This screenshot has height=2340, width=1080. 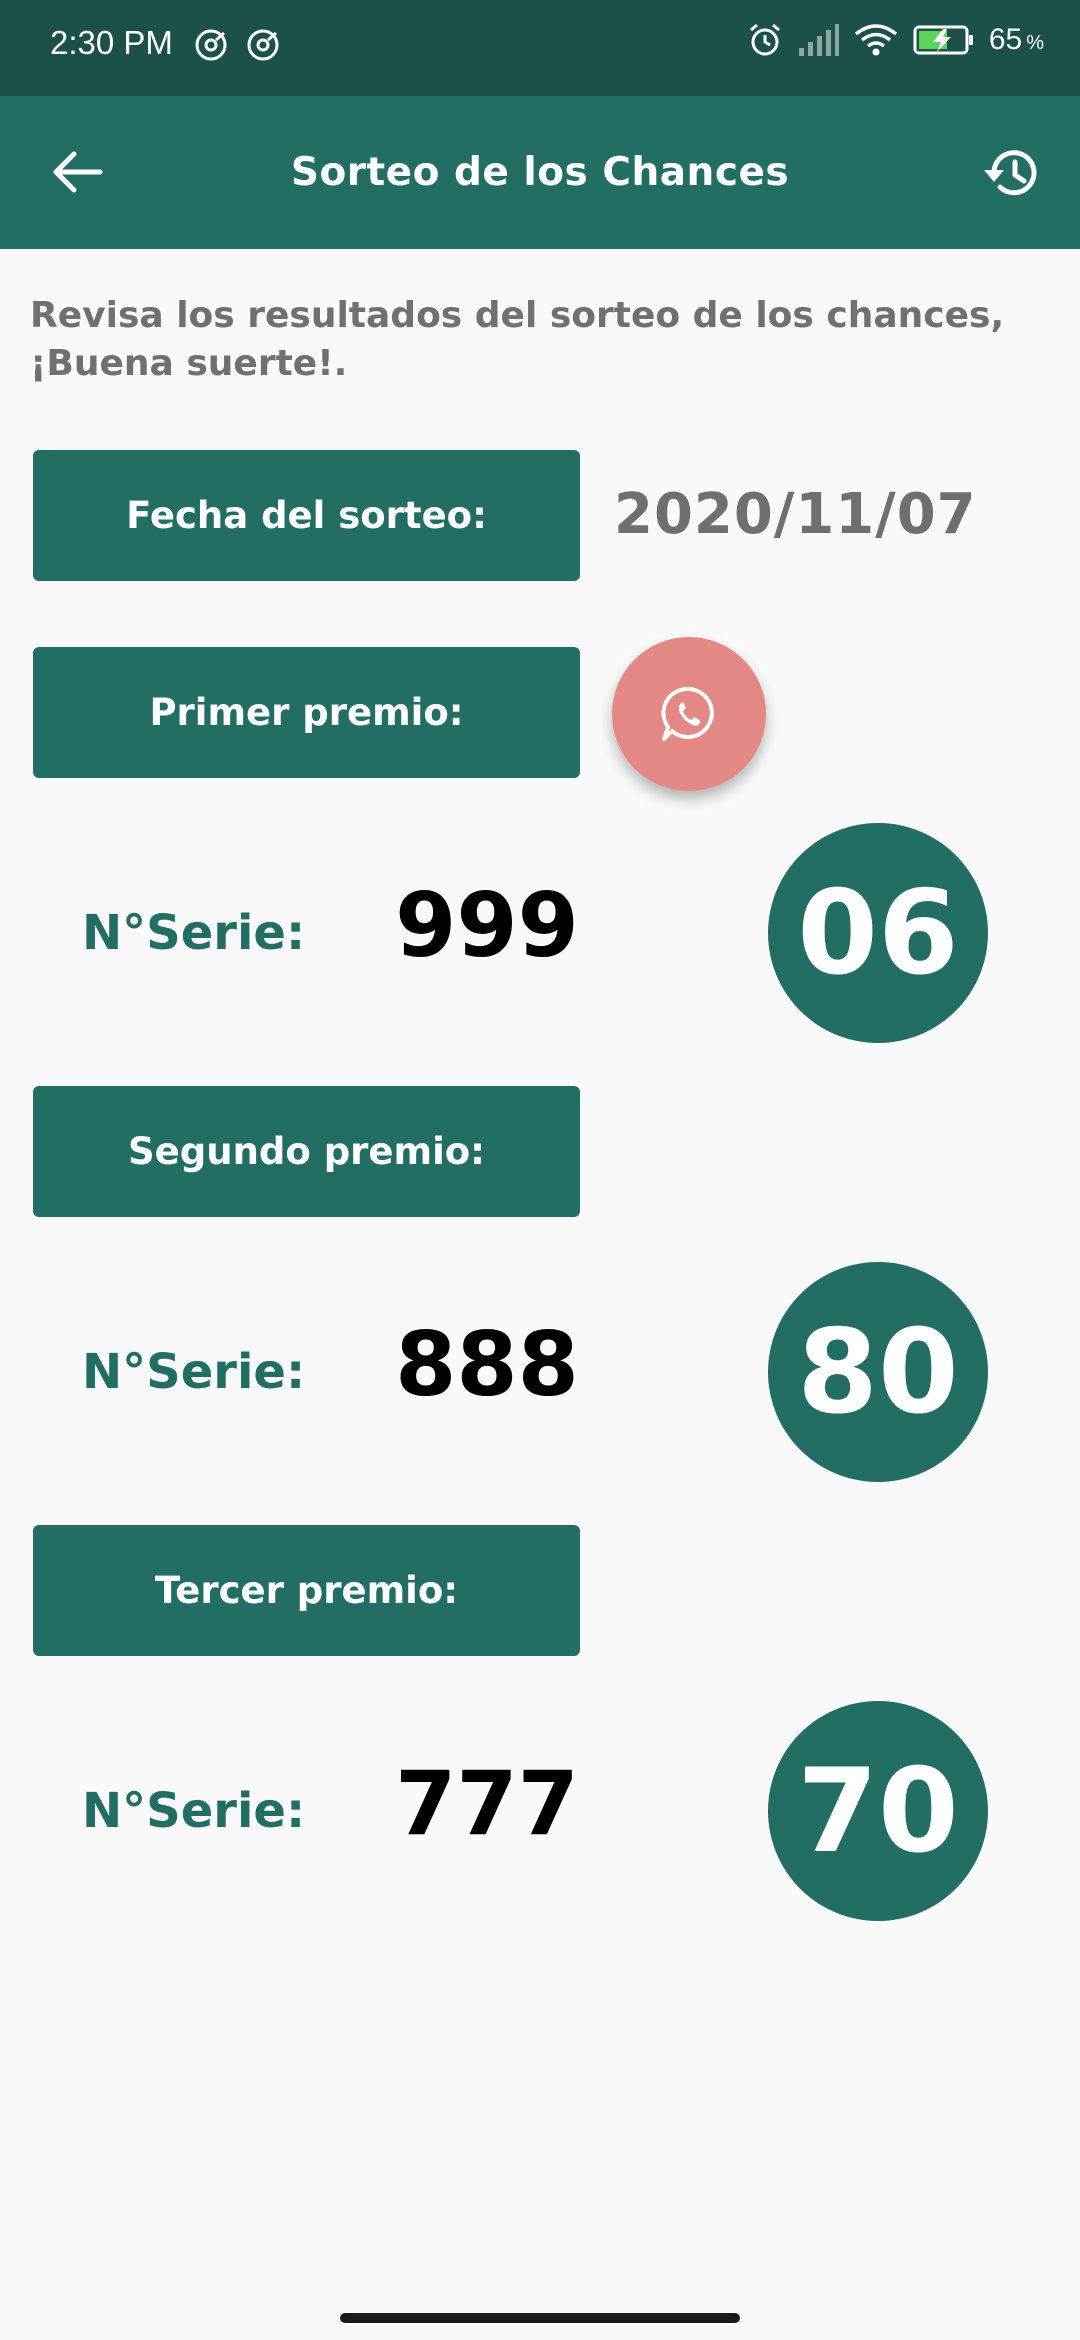 I want to click on first-prize-serie-value: 999, so click(x=487, y=925).